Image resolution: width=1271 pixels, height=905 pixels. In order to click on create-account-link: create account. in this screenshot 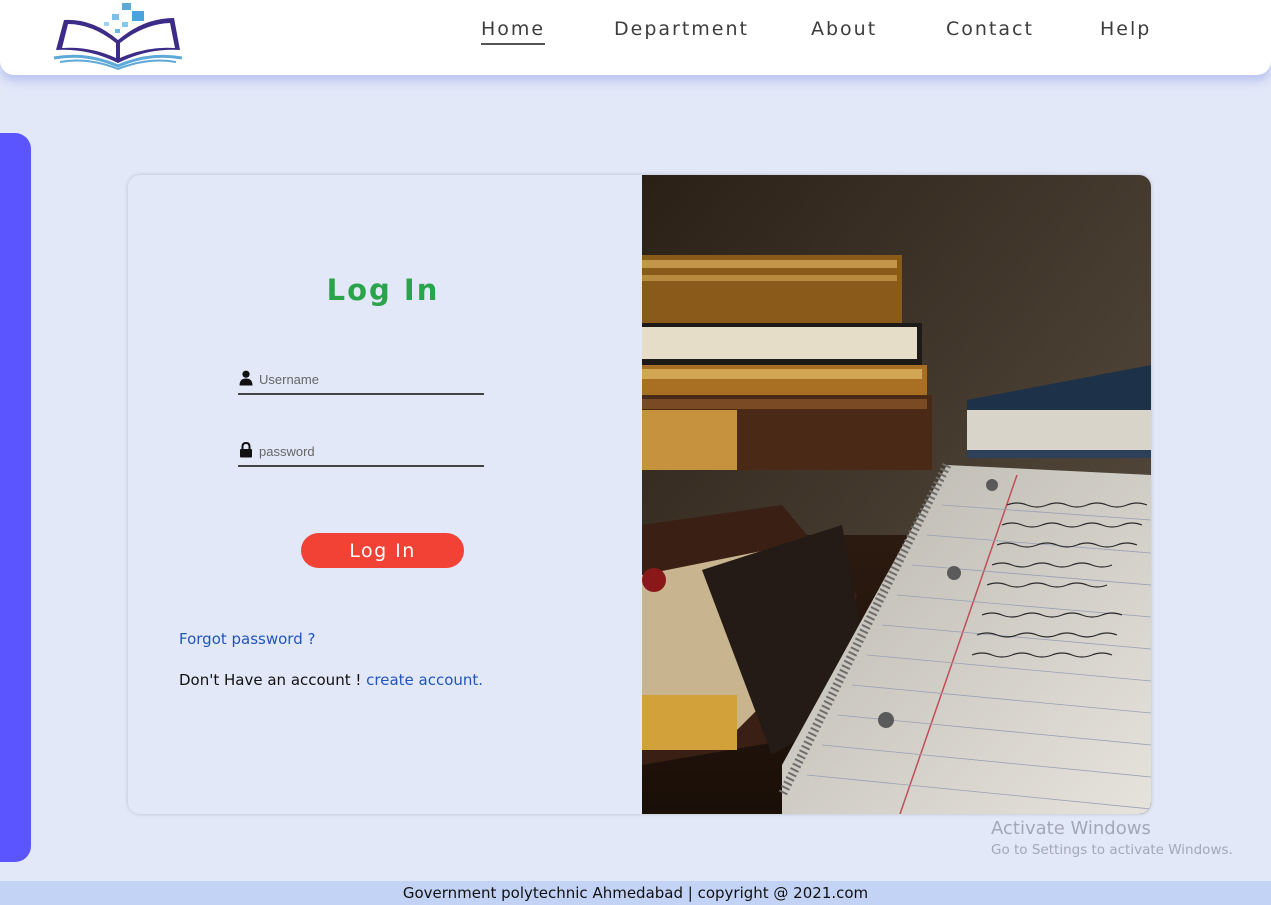, I will do `click(424, 680)`.